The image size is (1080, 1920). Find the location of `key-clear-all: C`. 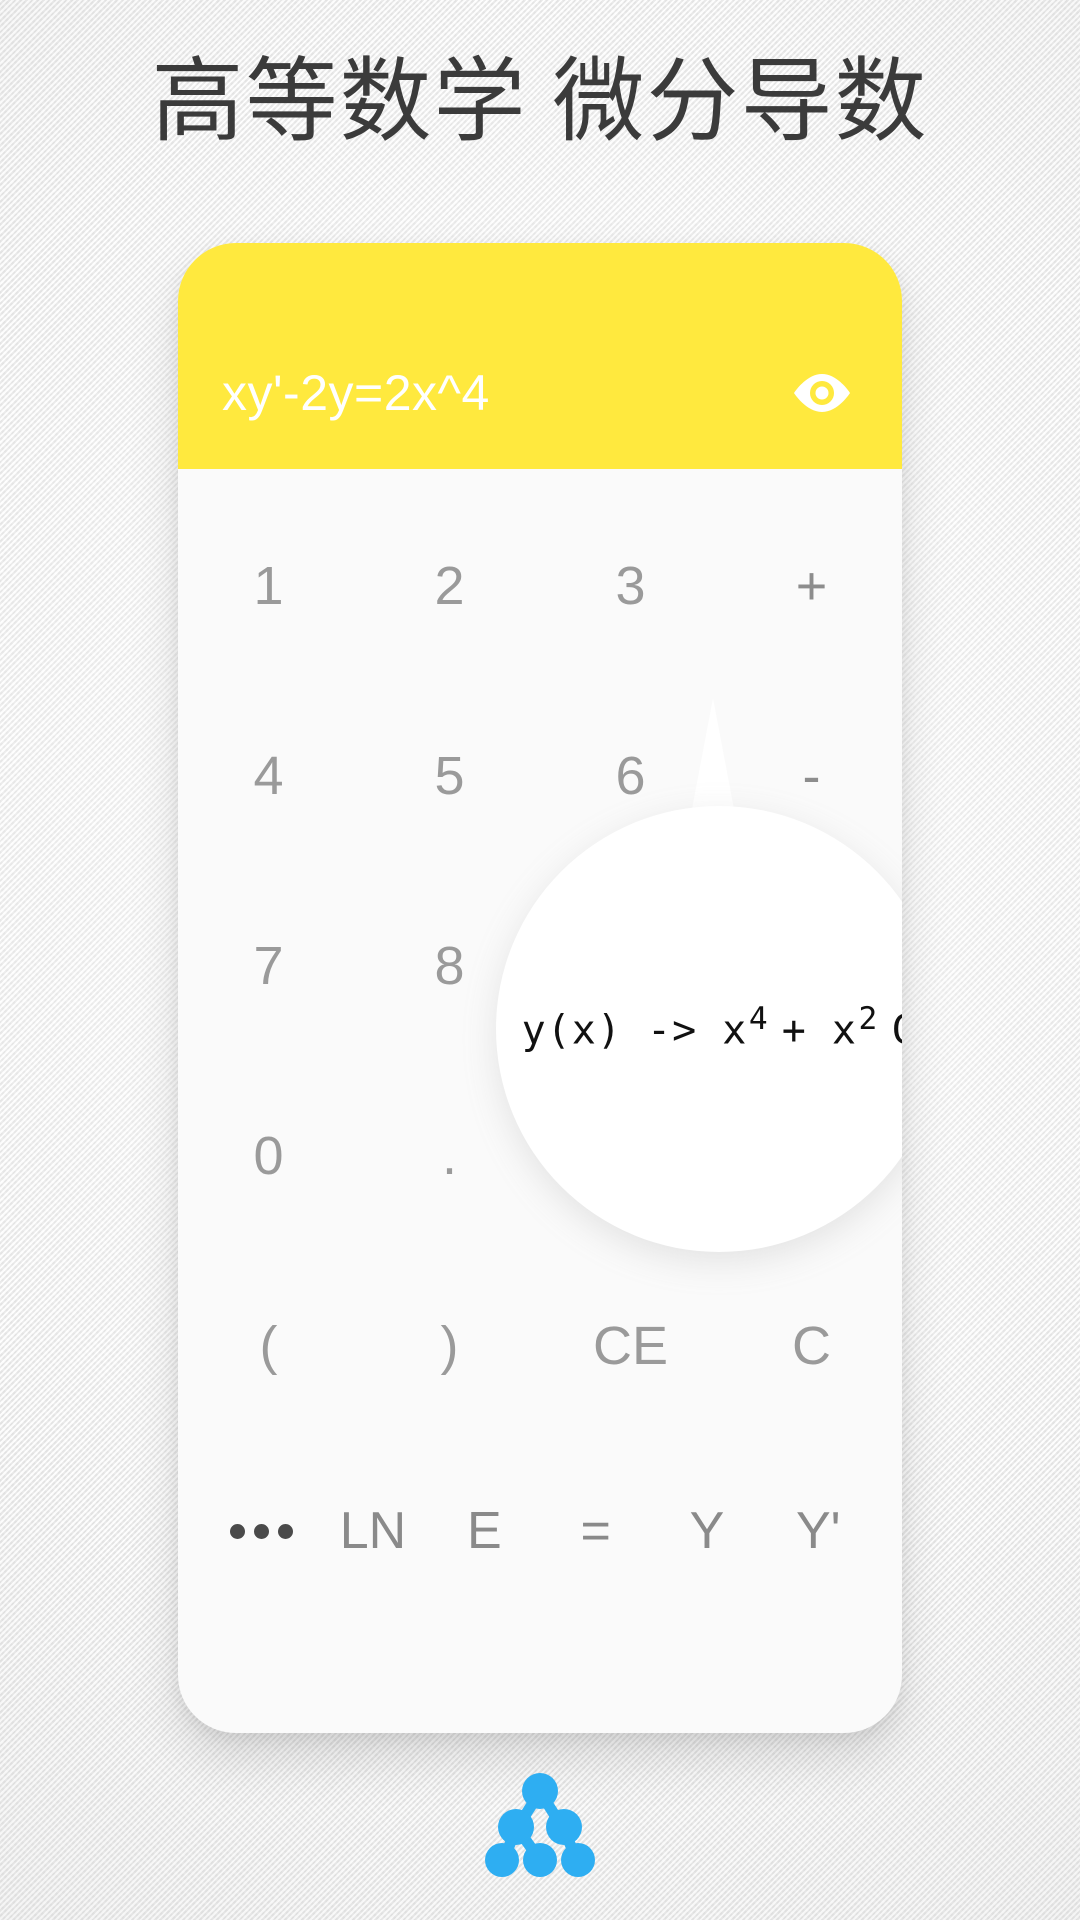

key-clear-all: C is located at coordinates (811, 1346).